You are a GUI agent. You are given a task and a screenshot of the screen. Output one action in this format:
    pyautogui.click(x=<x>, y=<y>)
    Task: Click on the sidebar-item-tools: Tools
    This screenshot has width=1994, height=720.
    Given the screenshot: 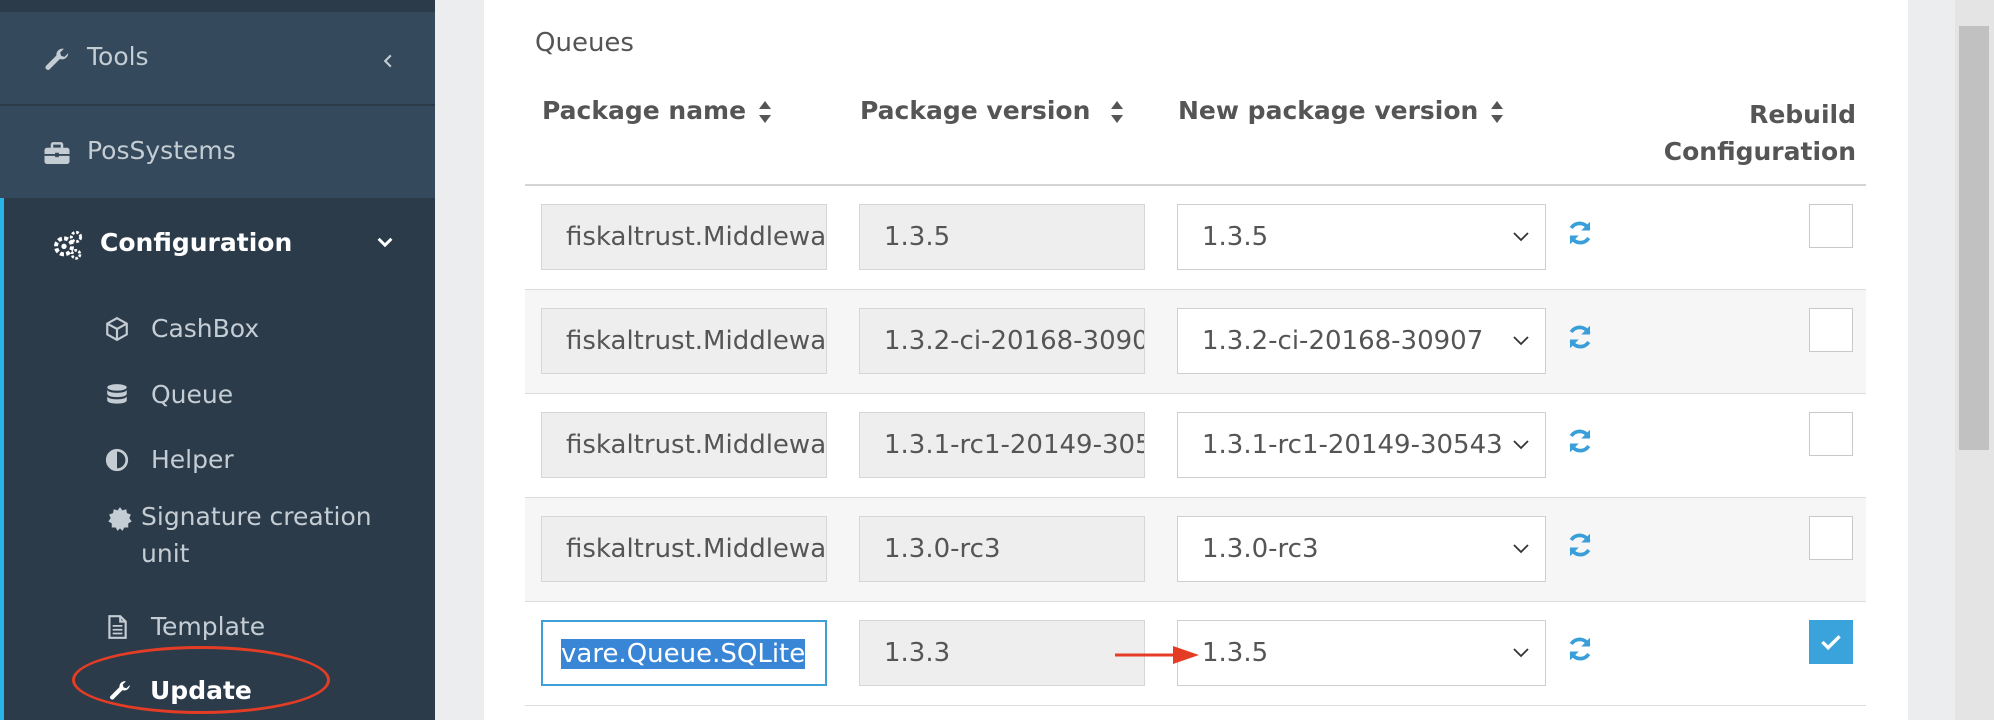 What is the action you would take?
    pyautogui.click(x=217, y=58)
    